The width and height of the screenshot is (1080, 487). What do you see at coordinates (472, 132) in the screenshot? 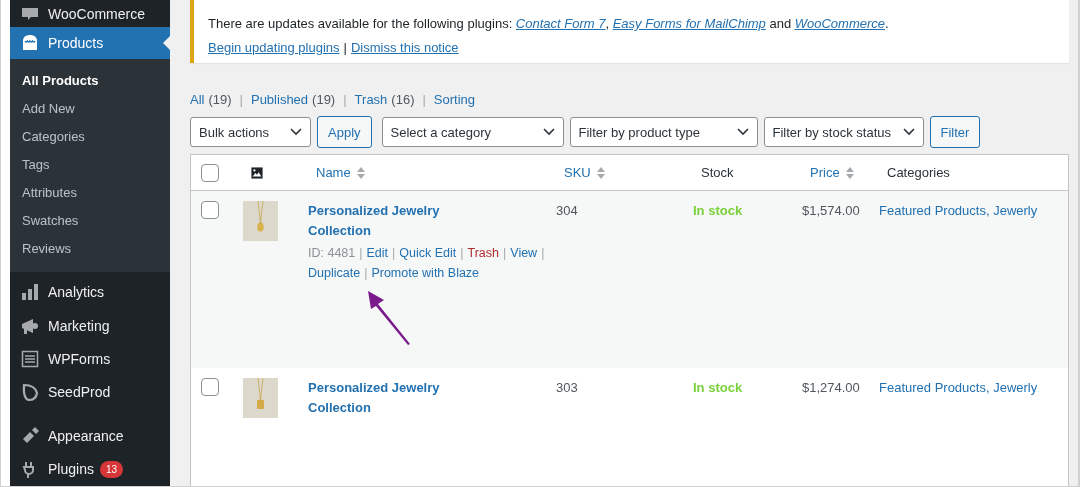
I see `dropdown: Select a category` at bounding box center [472, 132].